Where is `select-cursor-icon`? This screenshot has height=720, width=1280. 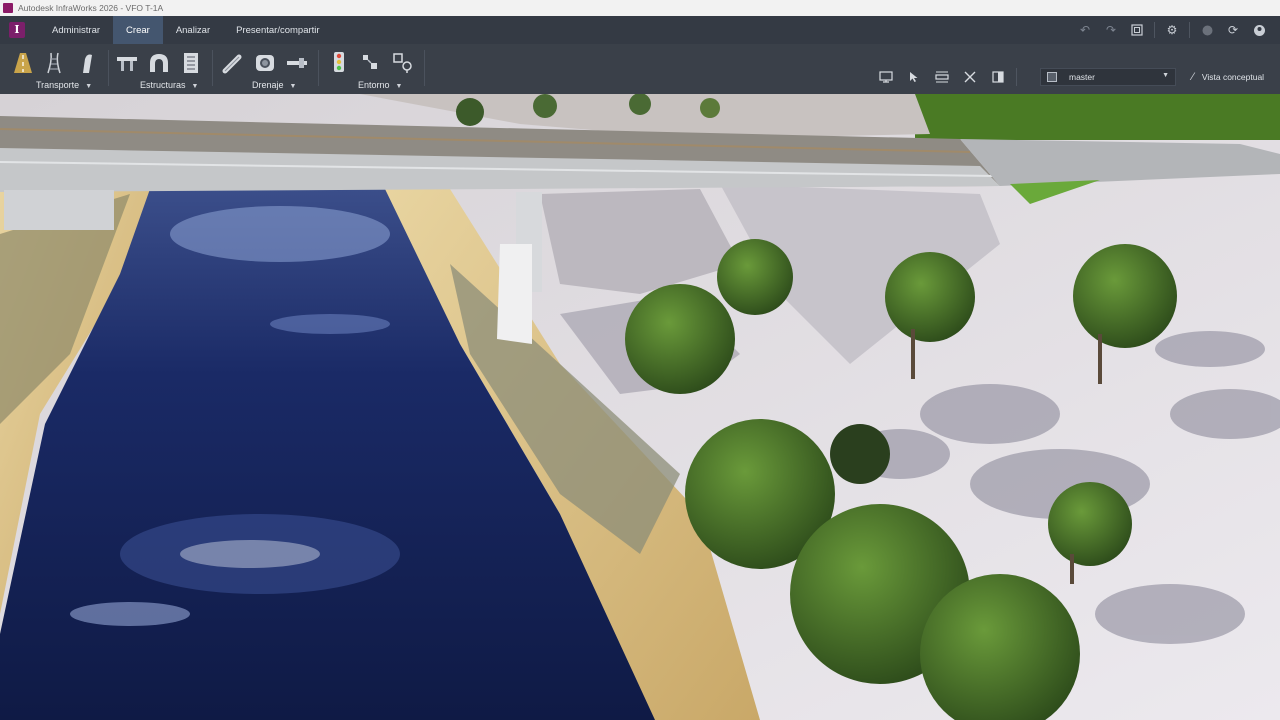 select-cursor-icon is located at coordinates (914, 77).